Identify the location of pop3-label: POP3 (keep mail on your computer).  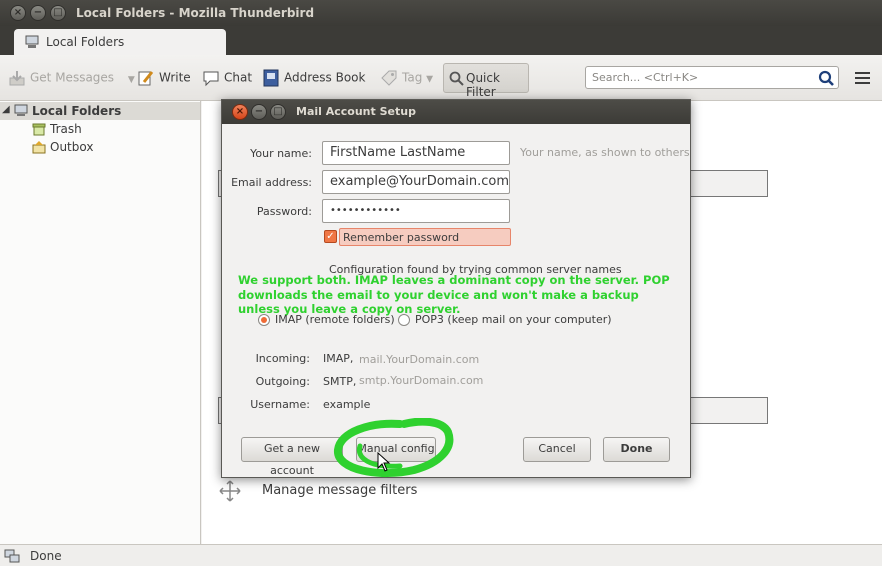
(513, 319).